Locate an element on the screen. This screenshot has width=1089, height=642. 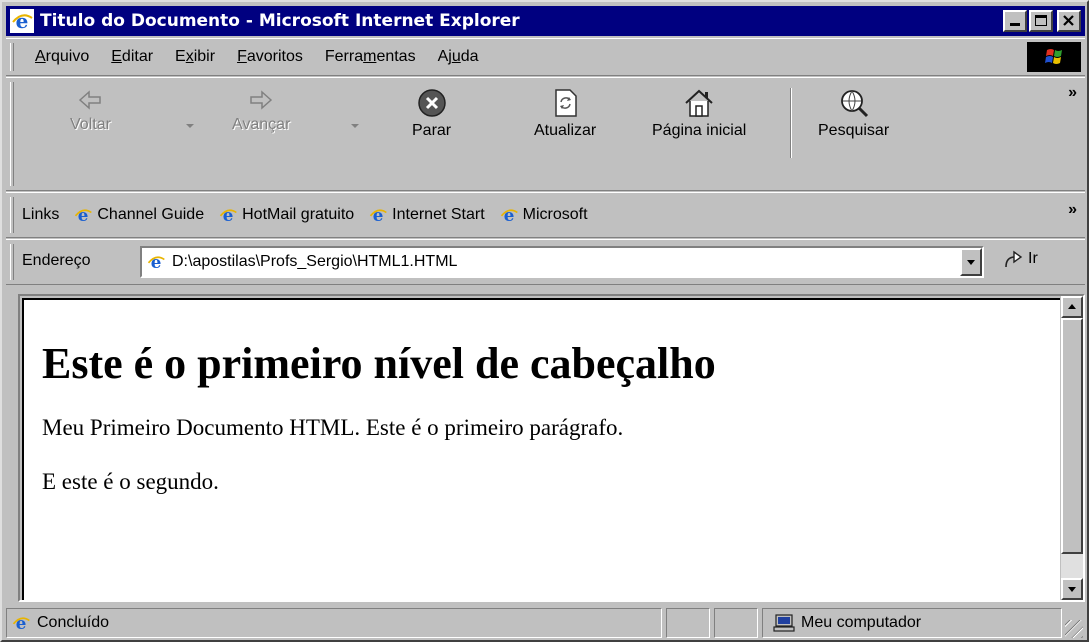
status-text: Concluído is located at coordinates (73, 622).